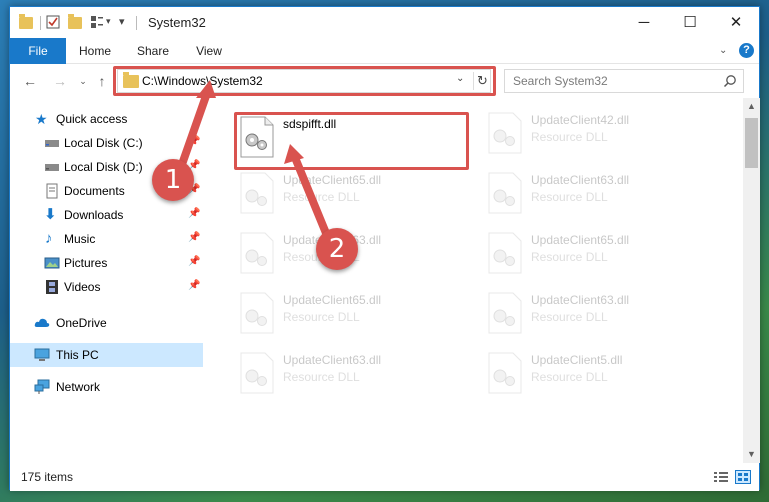  I want to click on step-badge-2: 2, so click(337, 249).